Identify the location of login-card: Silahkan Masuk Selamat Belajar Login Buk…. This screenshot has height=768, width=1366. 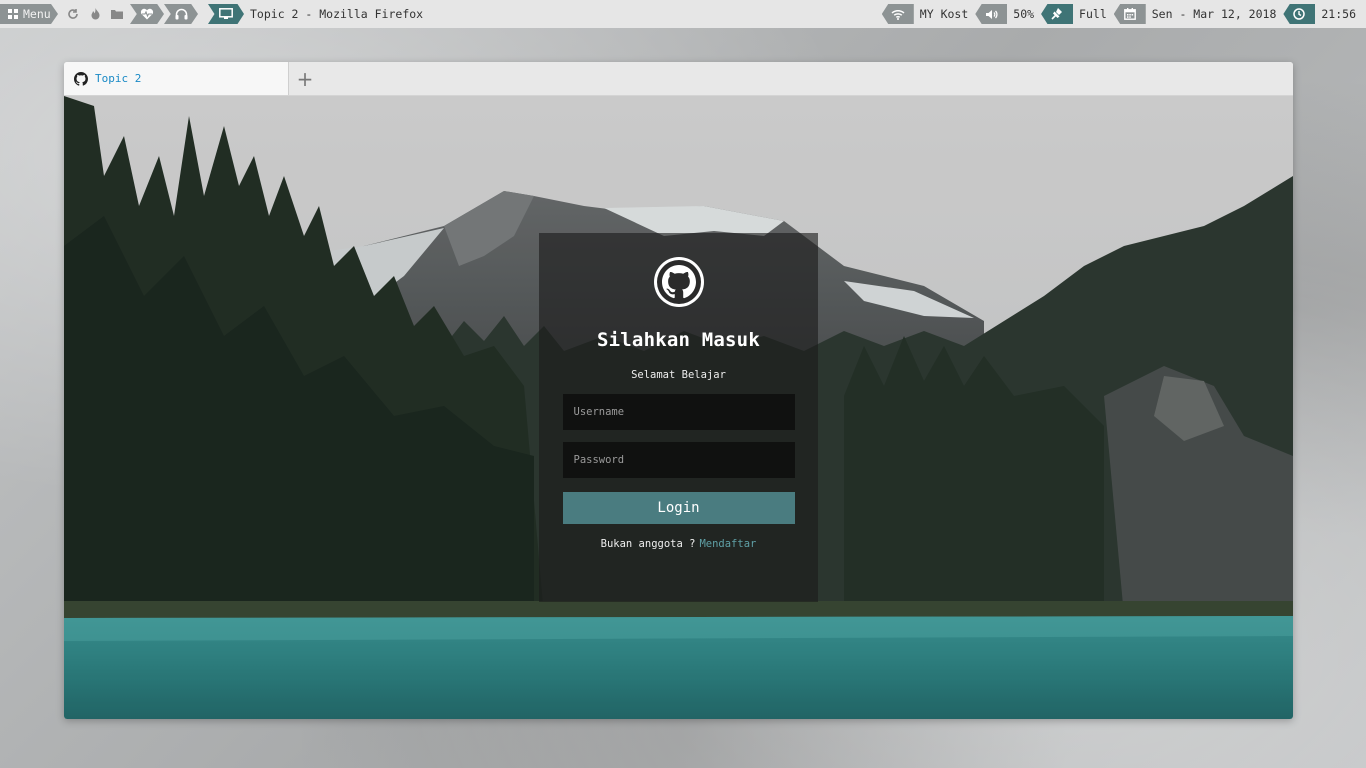
(678, 417).